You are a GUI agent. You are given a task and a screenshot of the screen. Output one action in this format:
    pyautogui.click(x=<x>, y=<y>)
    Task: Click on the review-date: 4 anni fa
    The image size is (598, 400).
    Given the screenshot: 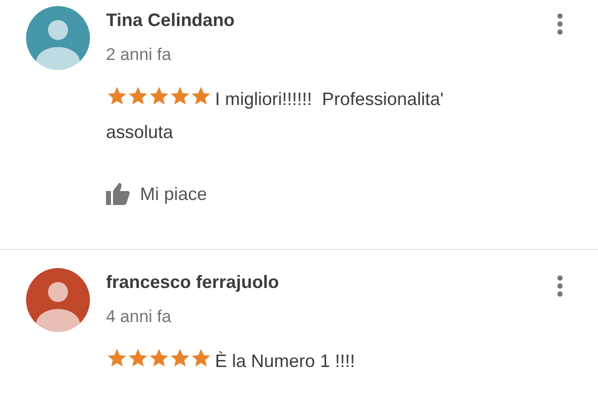 What is the action you would take?
    pyautogui.click(x=139, y=317)
    